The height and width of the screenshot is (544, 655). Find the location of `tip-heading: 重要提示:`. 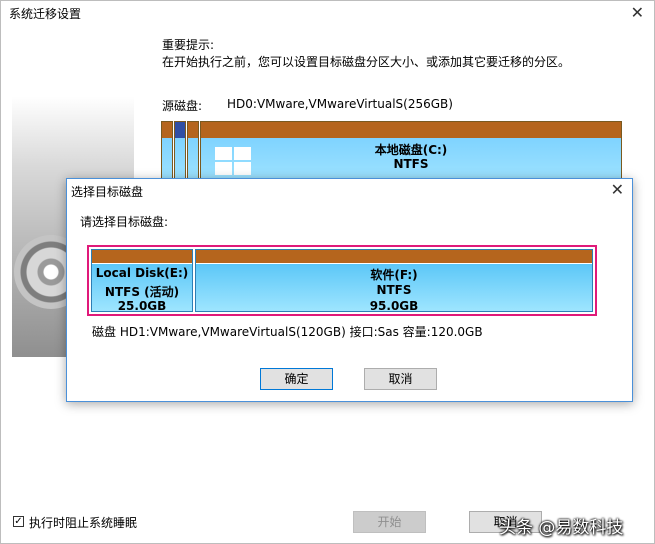

tip-heading: 重要提示: is located at coordinates (188, 45).